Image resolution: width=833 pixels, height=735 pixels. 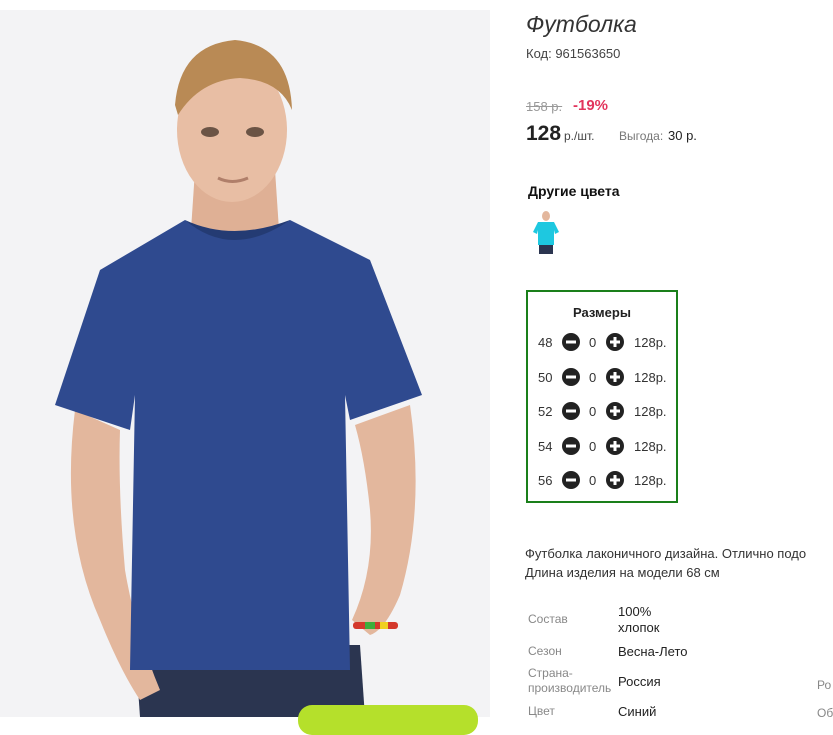 What do you see at coordinates (602, 480) in the screenshot?
I see `size-row: 56 0 128р.` at bounding box center [602, 480].